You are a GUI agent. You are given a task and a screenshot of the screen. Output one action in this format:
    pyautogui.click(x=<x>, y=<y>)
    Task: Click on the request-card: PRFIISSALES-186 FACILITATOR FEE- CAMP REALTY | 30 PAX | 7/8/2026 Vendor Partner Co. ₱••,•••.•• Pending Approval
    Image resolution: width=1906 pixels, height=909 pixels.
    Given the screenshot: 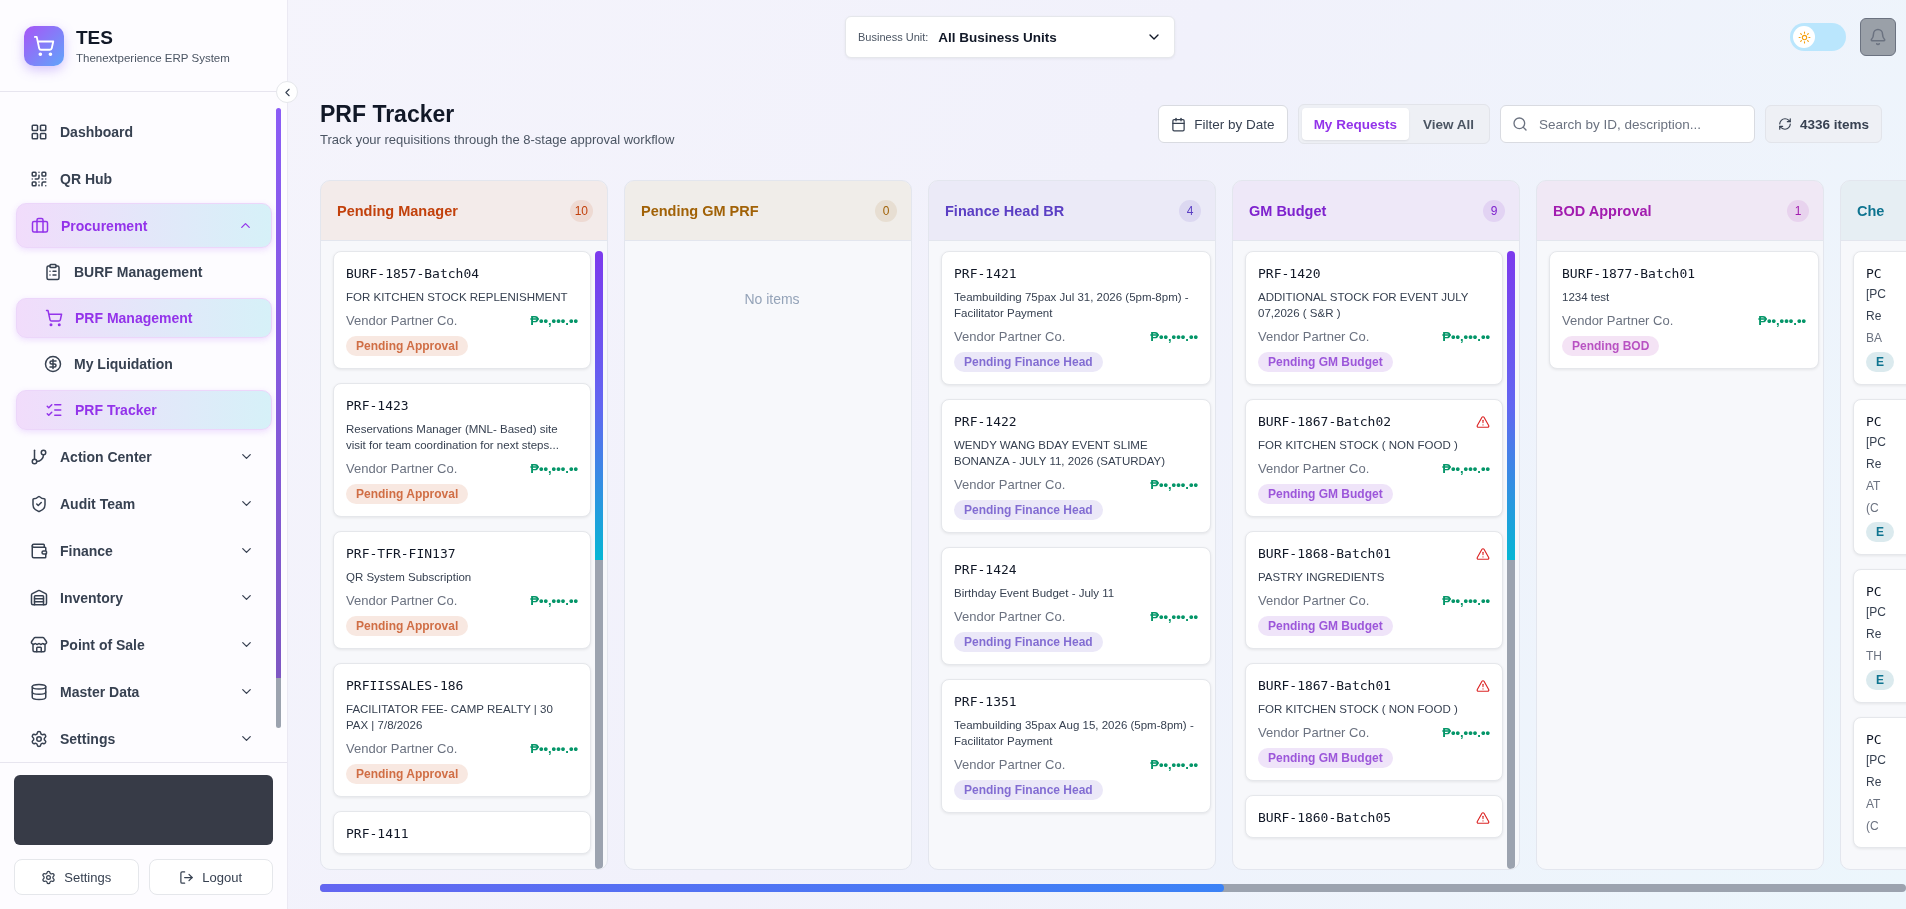 What is the action you would take?
    pyautogui.click(x=462, y=730)
    